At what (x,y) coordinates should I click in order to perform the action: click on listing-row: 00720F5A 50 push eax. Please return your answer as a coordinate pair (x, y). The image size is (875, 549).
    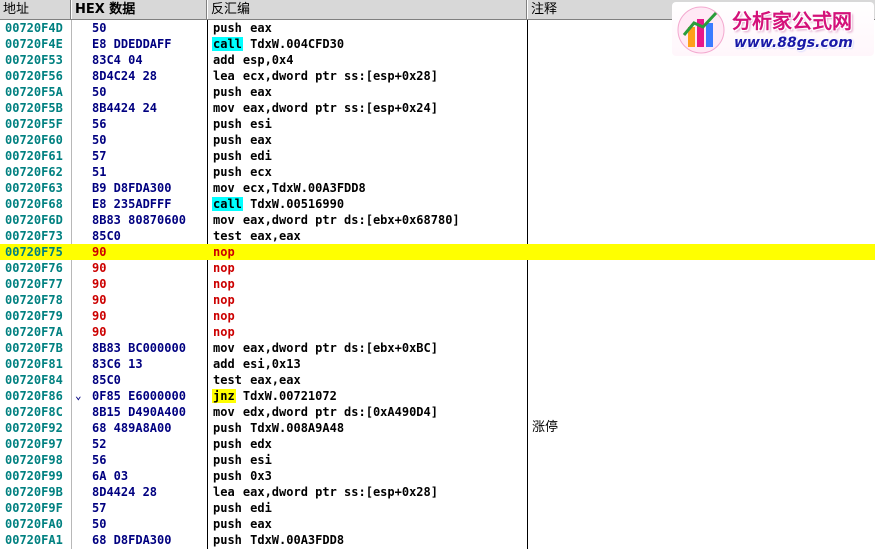
    Looking at the image, I should click on (437, 92).